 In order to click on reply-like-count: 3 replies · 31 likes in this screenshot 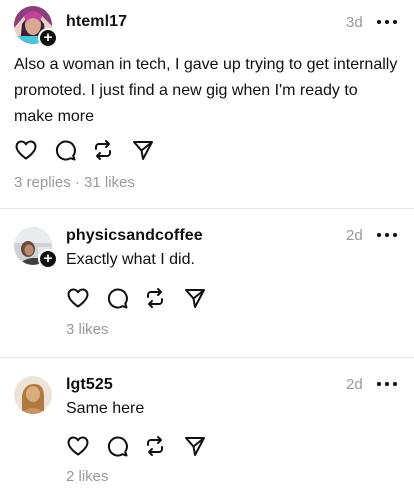, I will do `click(74, 182)`.